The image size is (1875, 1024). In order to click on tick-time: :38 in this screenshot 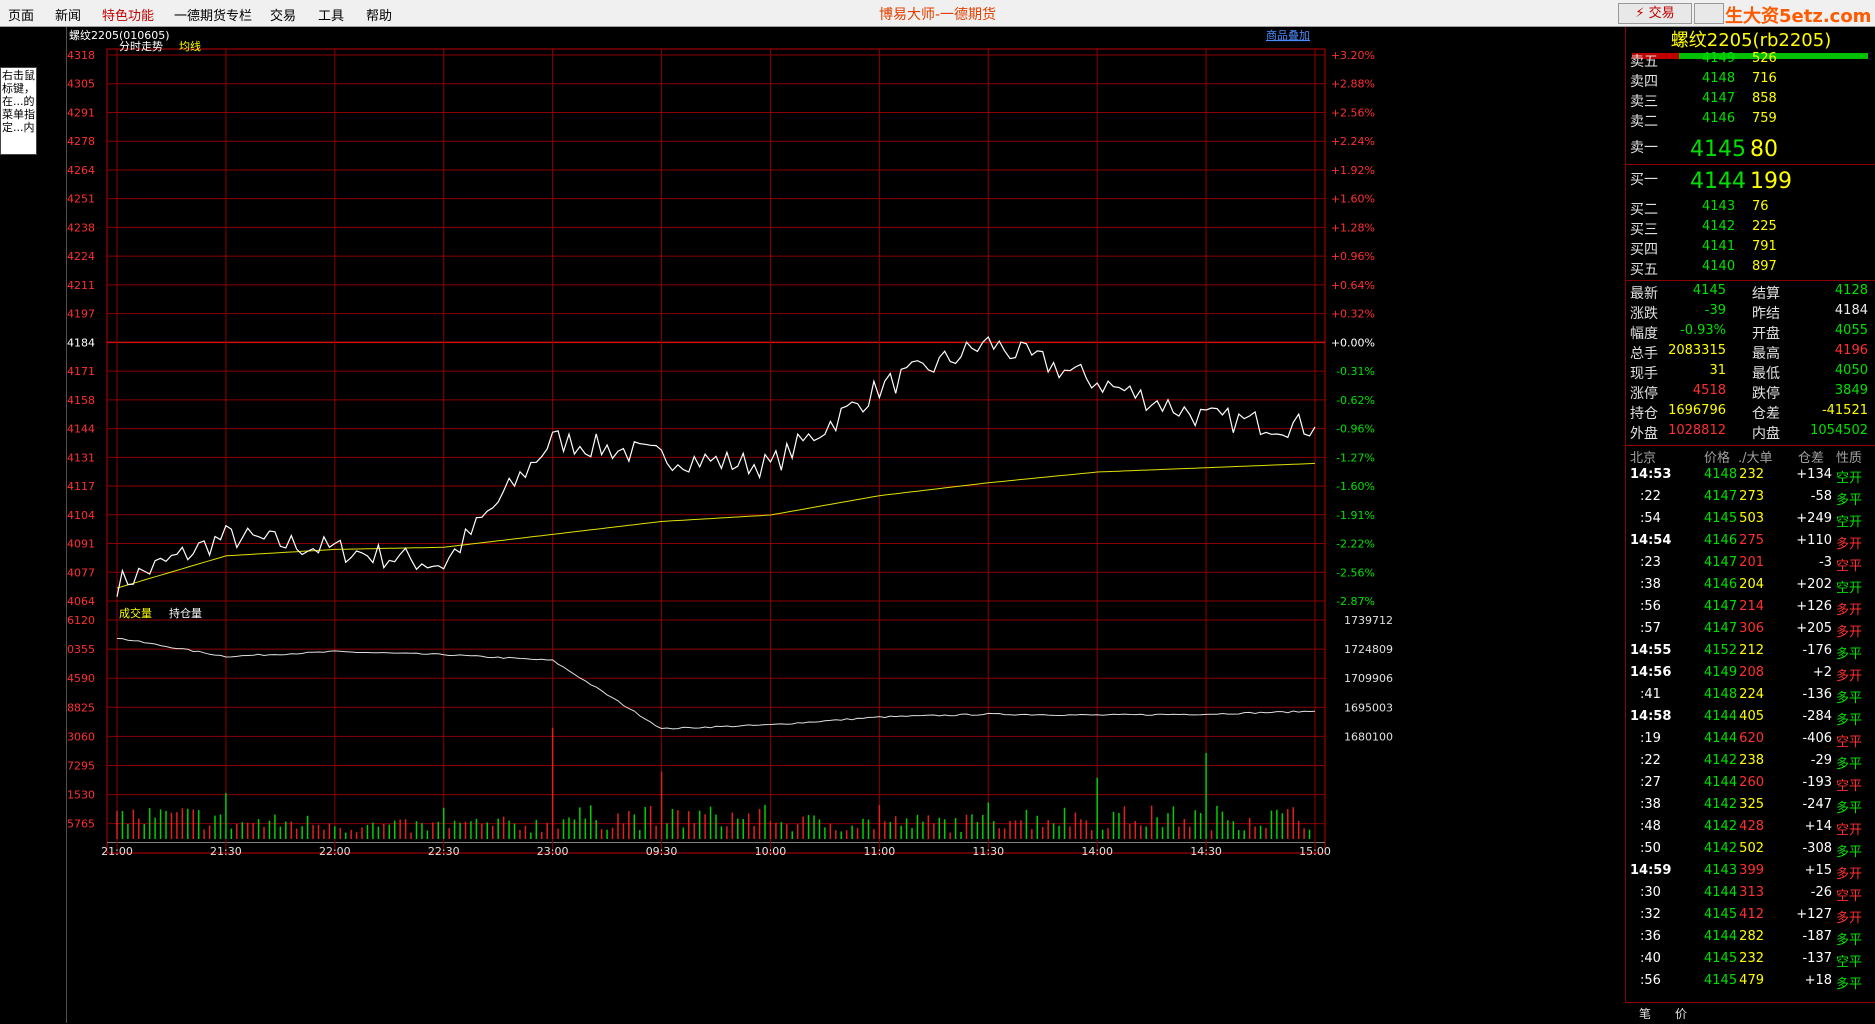, I will do `click(1650, 804)`.